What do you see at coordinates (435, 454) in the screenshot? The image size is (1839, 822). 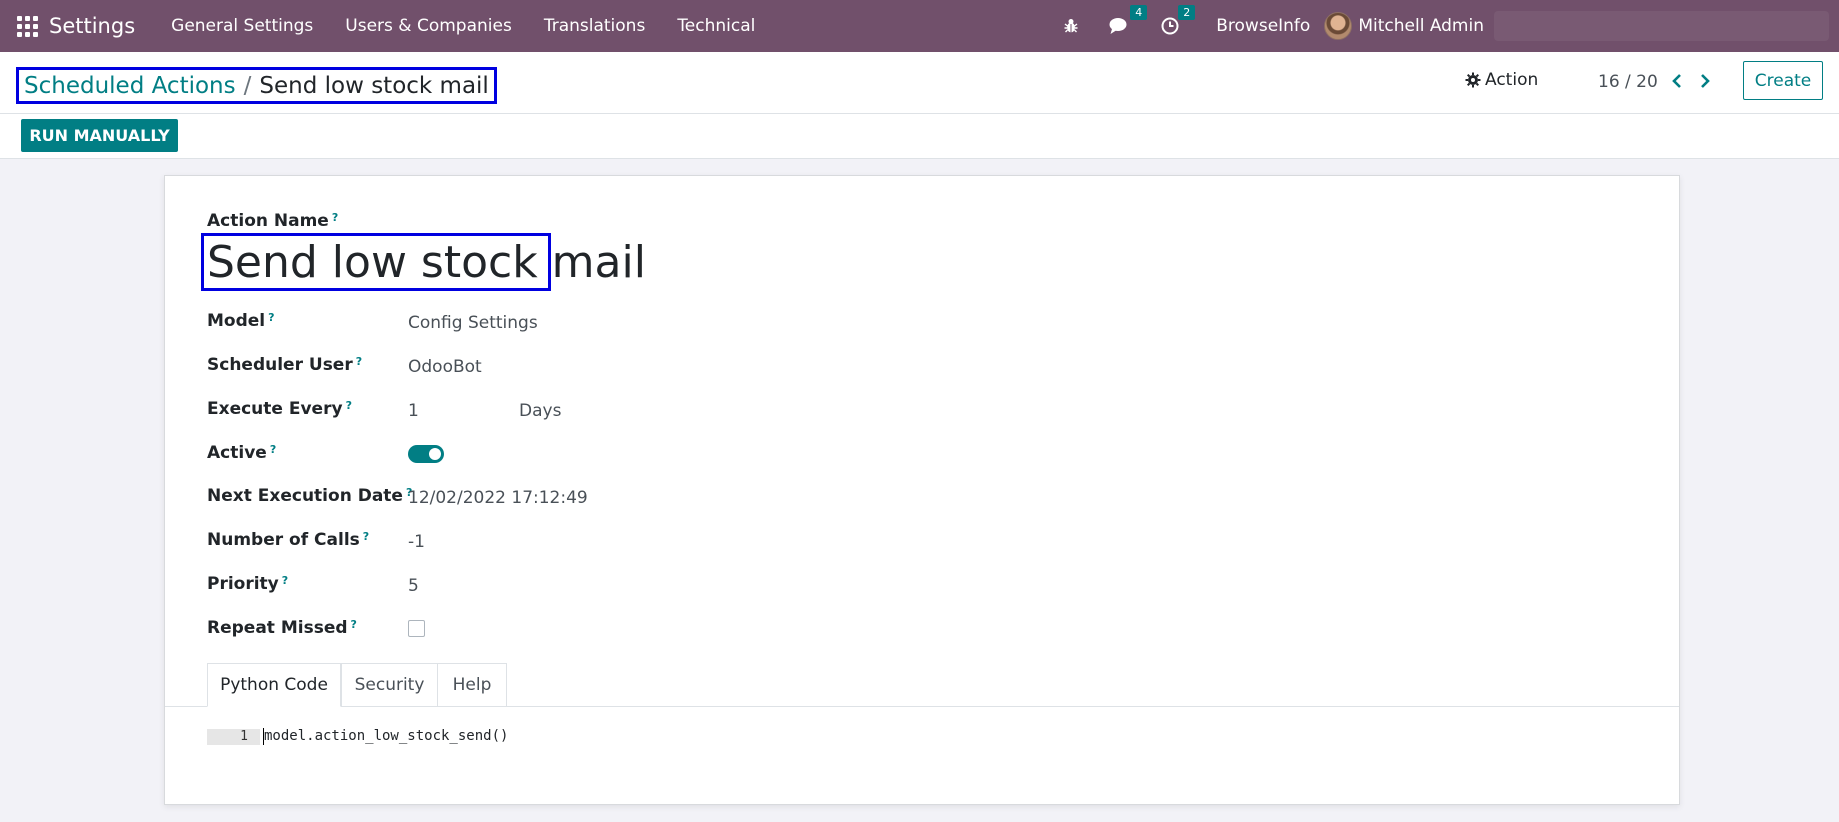 I see `toggle-knob` at bounding box center [435, 454].